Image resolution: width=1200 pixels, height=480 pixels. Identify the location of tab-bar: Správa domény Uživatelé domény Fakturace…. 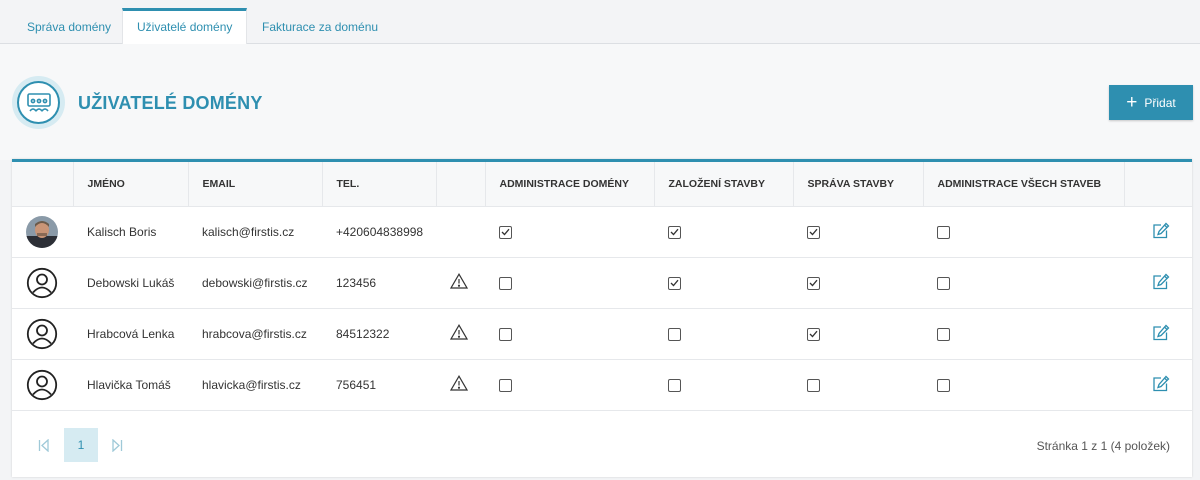
(600, 22).